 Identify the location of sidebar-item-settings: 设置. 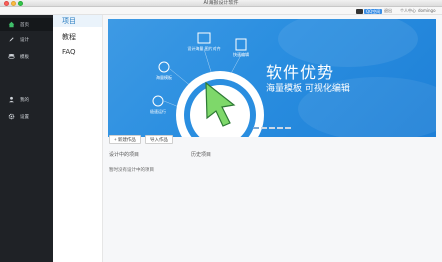
(26, 116).